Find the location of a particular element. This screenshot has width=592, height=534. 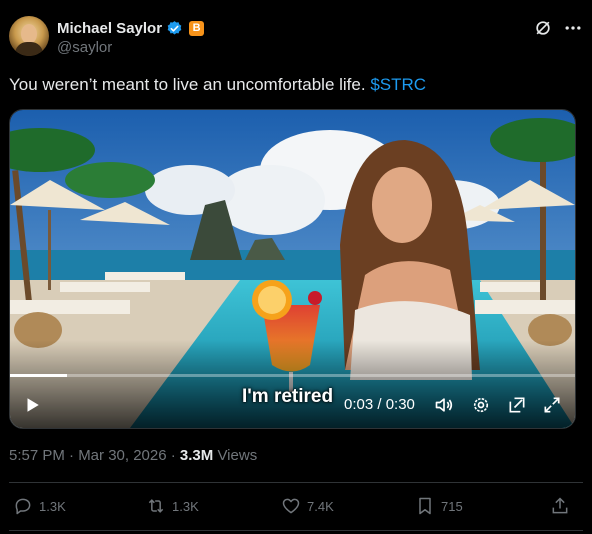

reply-button: 1.3K is located at coordinates (39, 506).